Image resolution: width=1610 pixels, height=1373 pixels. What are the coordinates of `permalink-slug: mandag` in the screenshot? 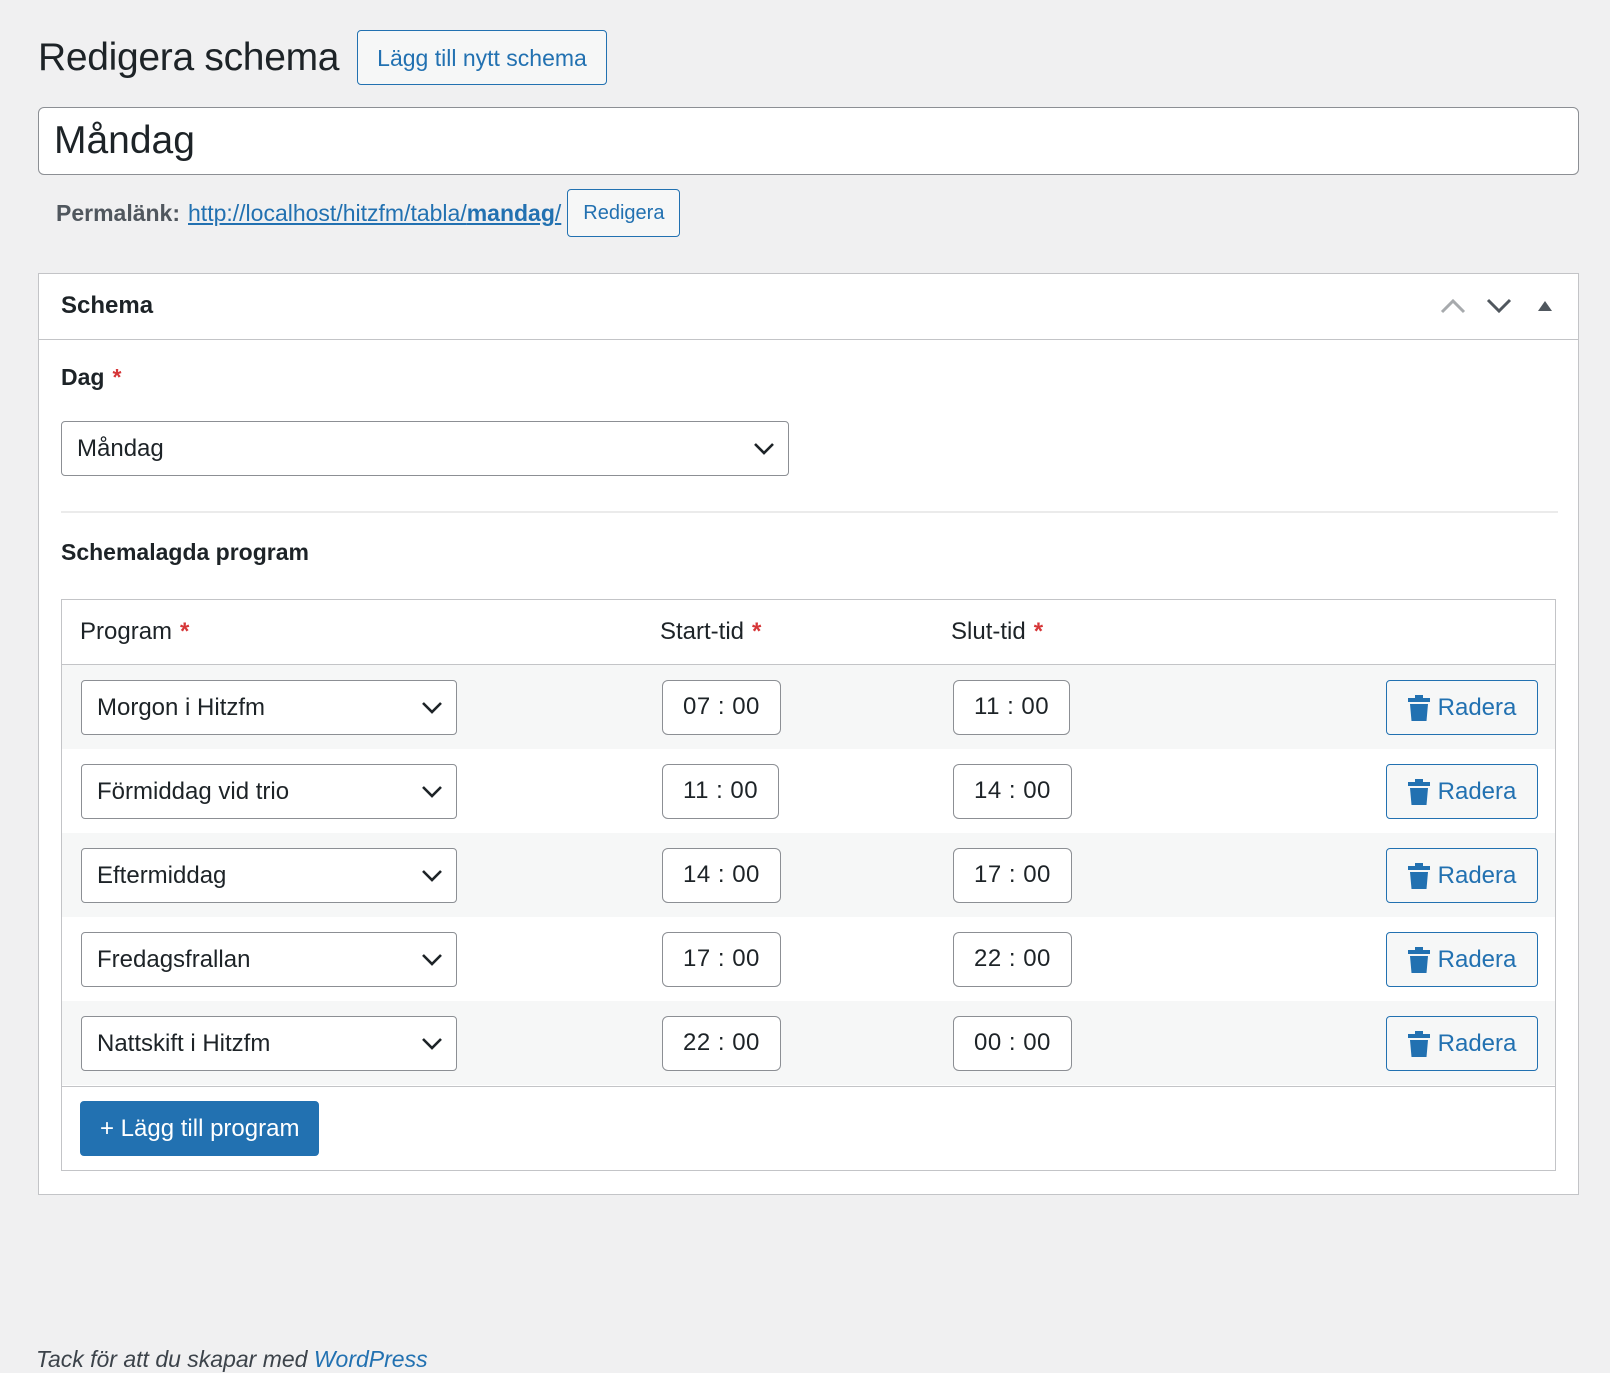 It's located at (510, 212).